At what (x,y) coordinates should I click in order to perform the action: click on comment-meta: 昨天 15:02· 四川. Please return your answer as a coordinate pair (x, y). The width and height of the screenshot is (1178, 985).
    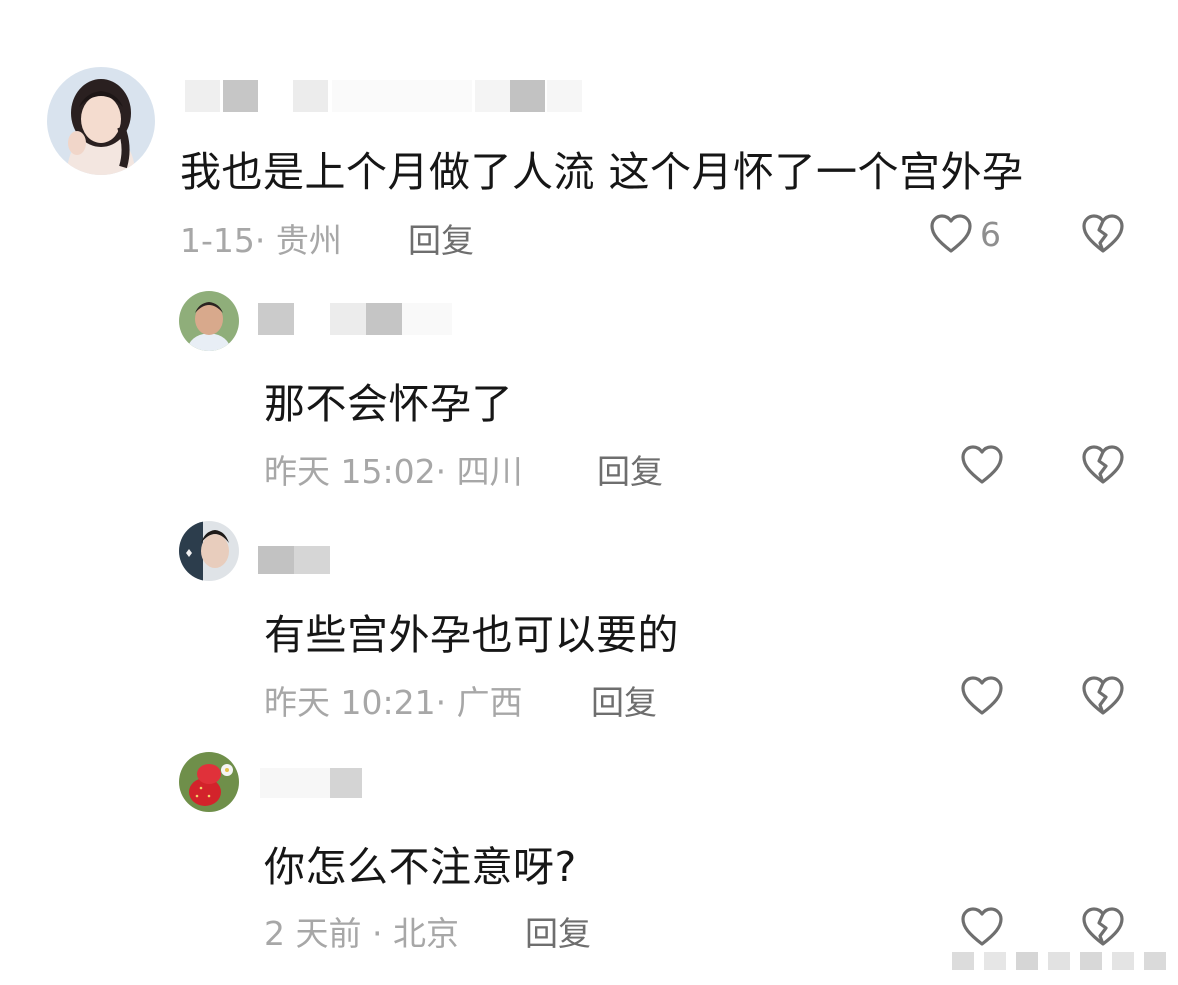
    Looking at the image, I should click on (393, 471).